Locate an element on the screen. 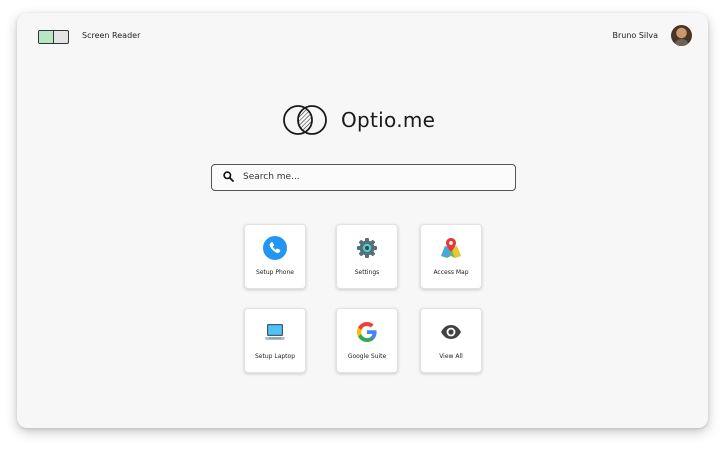 This screenshot has height=449, width=725. tile-label: Setup Phone is located at coordinates (275, 272).